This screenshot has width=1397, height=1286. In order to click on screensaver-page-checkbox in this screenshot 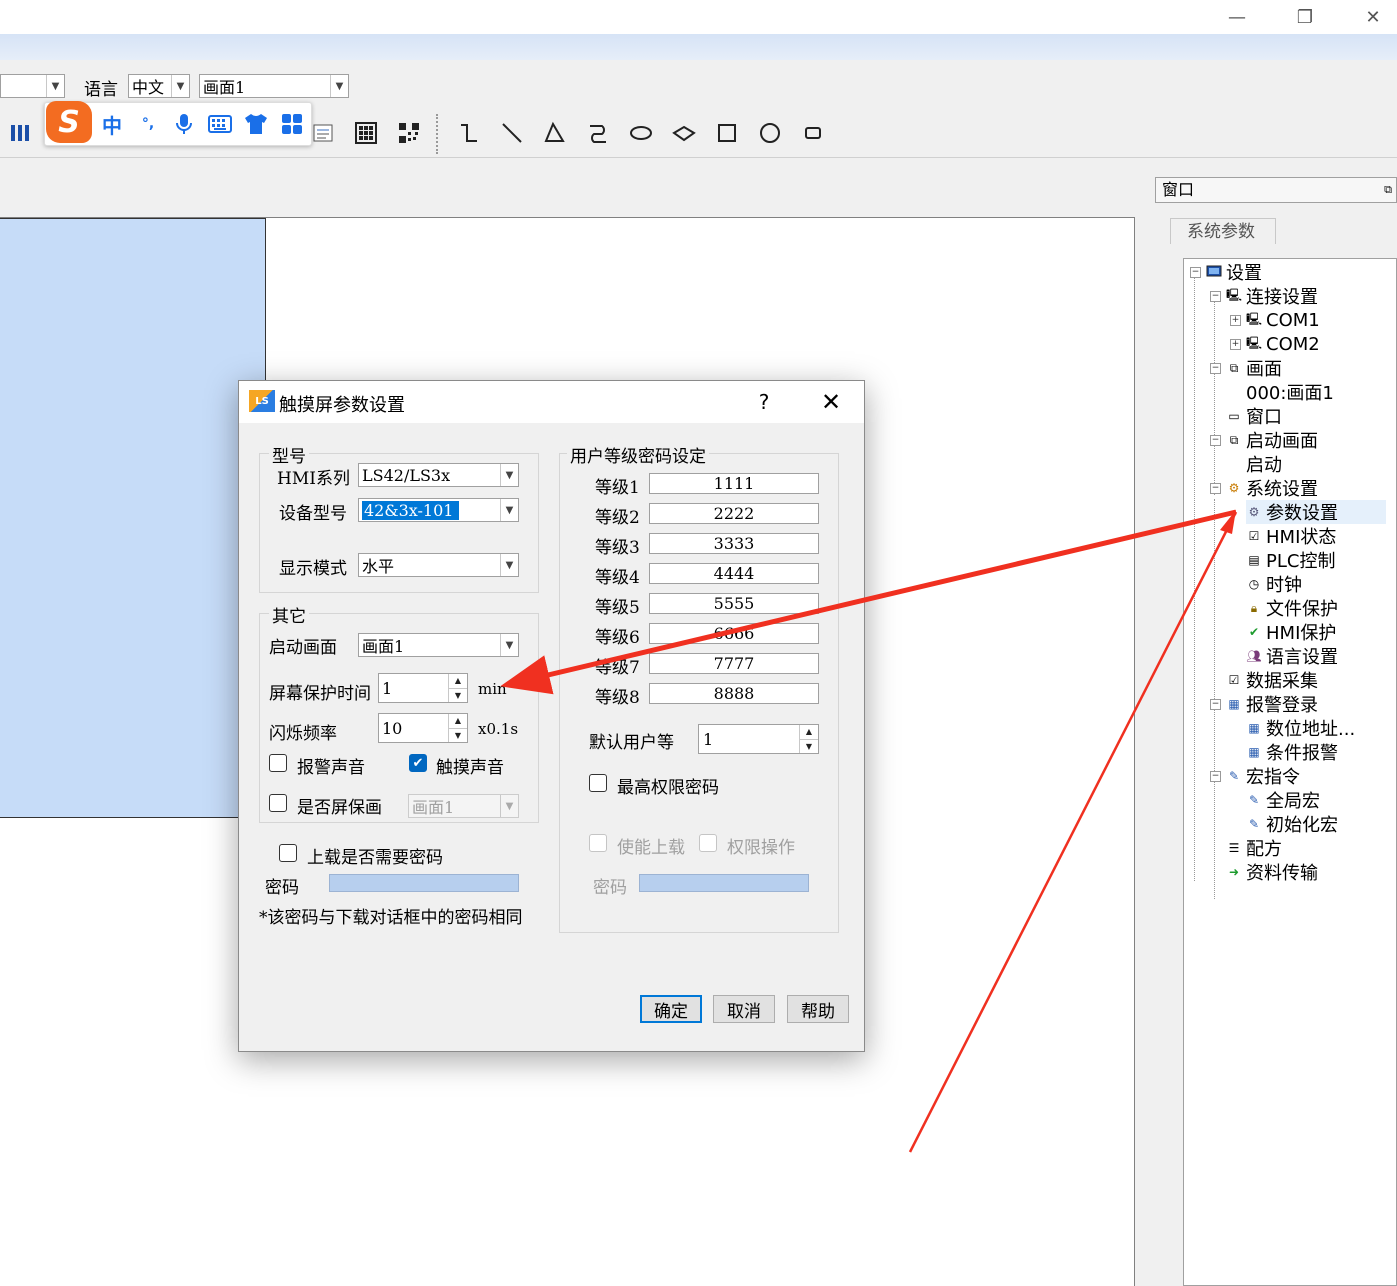, I will do `click(278, 803)`.